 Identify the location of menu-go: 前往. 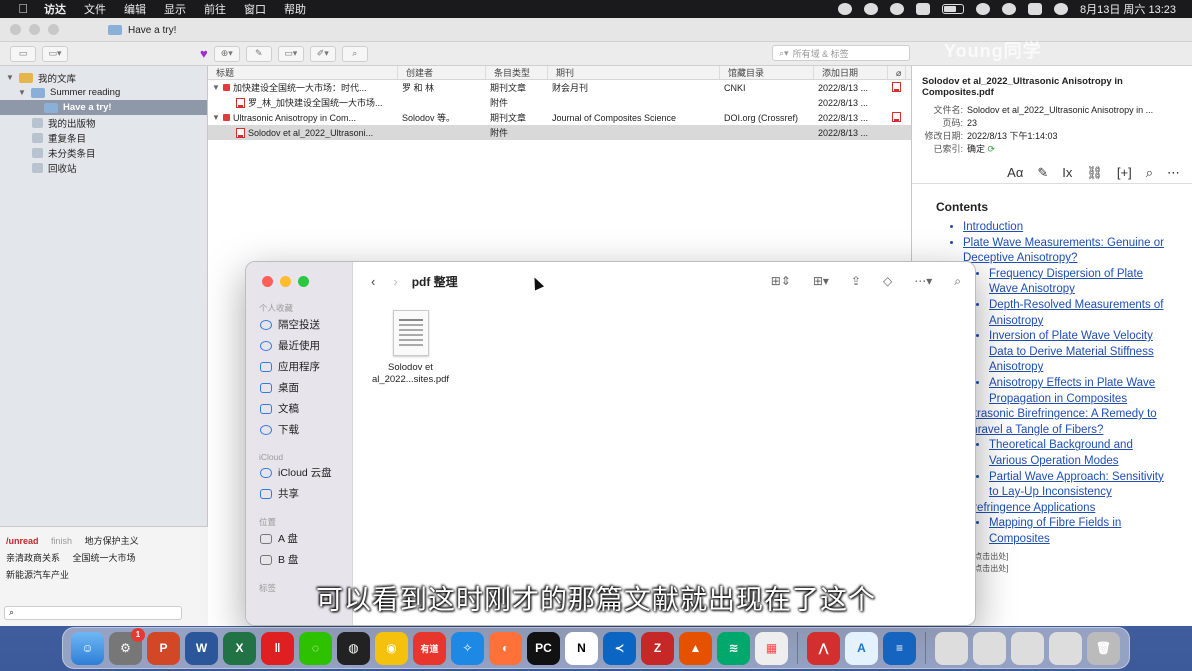
(215, 9).